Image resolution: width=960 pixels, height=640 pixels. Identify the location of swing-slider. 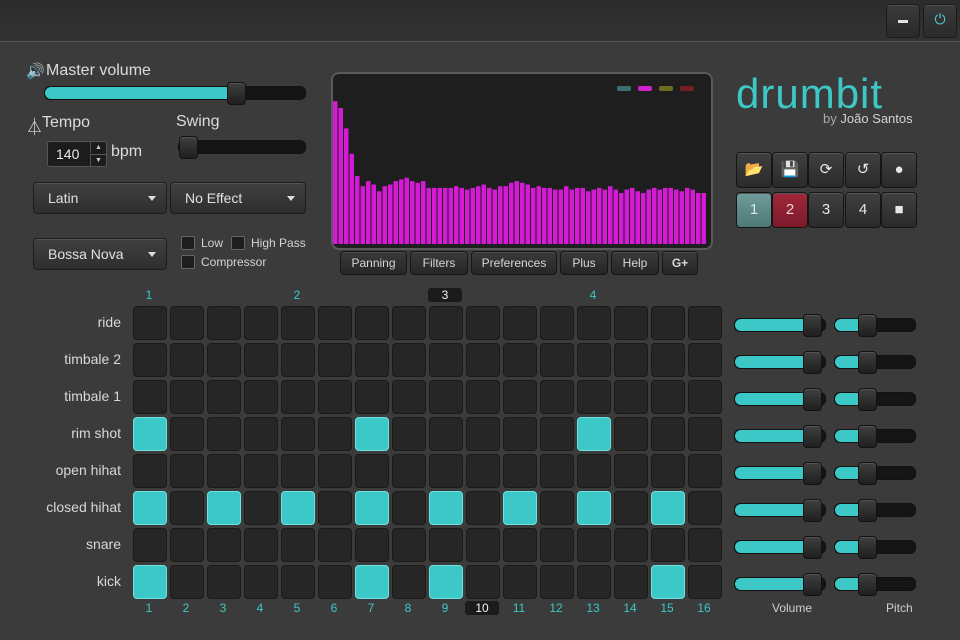
(242, 147).